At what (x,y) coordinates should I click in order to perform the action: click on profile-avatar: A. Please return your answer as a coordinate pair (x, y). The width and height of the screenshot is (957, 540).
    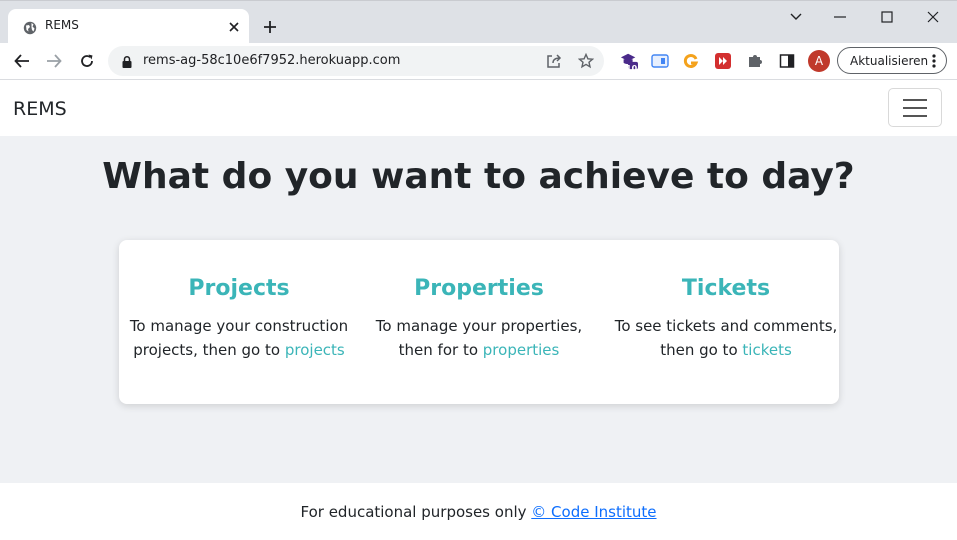
    Looking at the image, I should click on (819, 61).